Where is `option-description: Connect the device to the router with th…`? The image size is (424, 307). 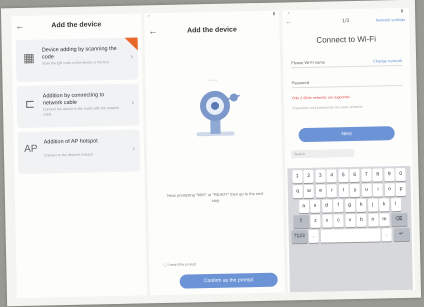 option-description: Connect the device to the router with th… is located at coordinates (81, 111).